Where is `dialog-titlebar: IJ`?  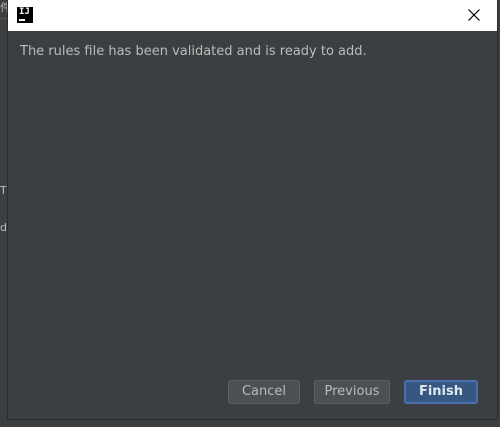
dialog-titlebar: IJ is located at coordinates (252, 15).